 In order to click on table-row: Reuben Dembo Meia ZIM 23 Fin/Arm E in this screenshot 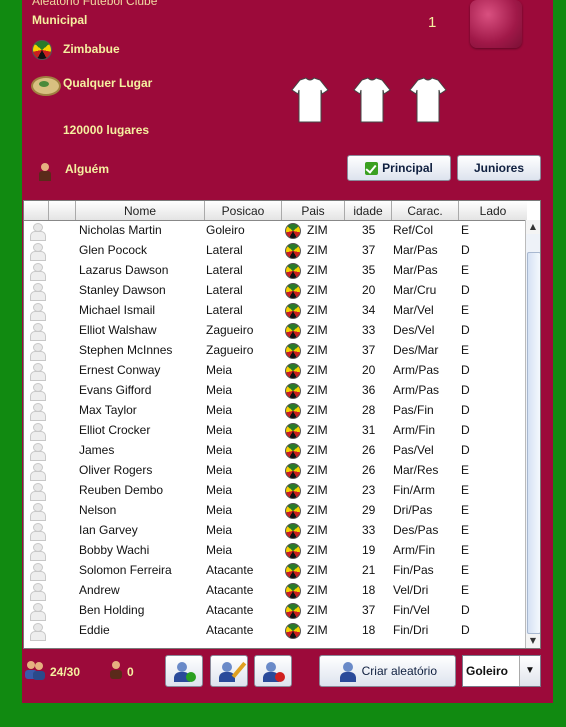, I will do `click(275, 490)`.